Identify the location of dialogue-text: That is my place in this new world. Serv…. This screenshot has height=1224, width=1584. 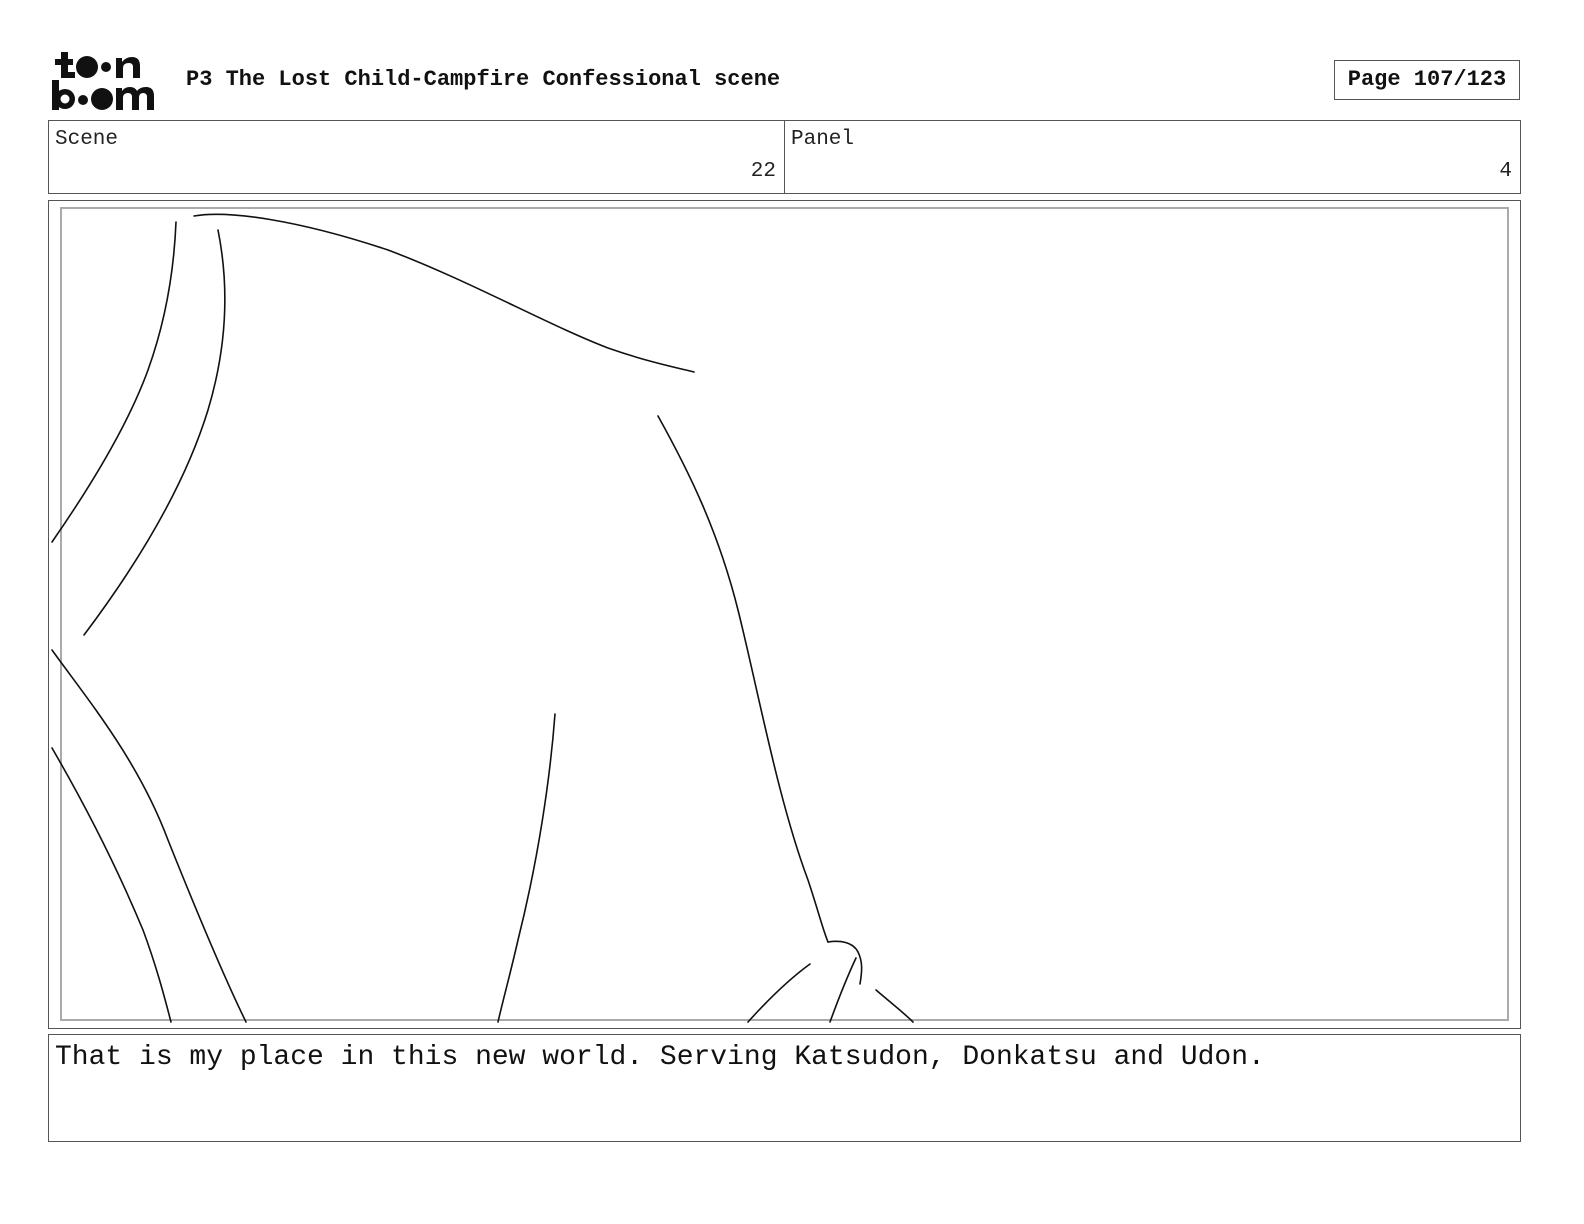
(660, 1057).